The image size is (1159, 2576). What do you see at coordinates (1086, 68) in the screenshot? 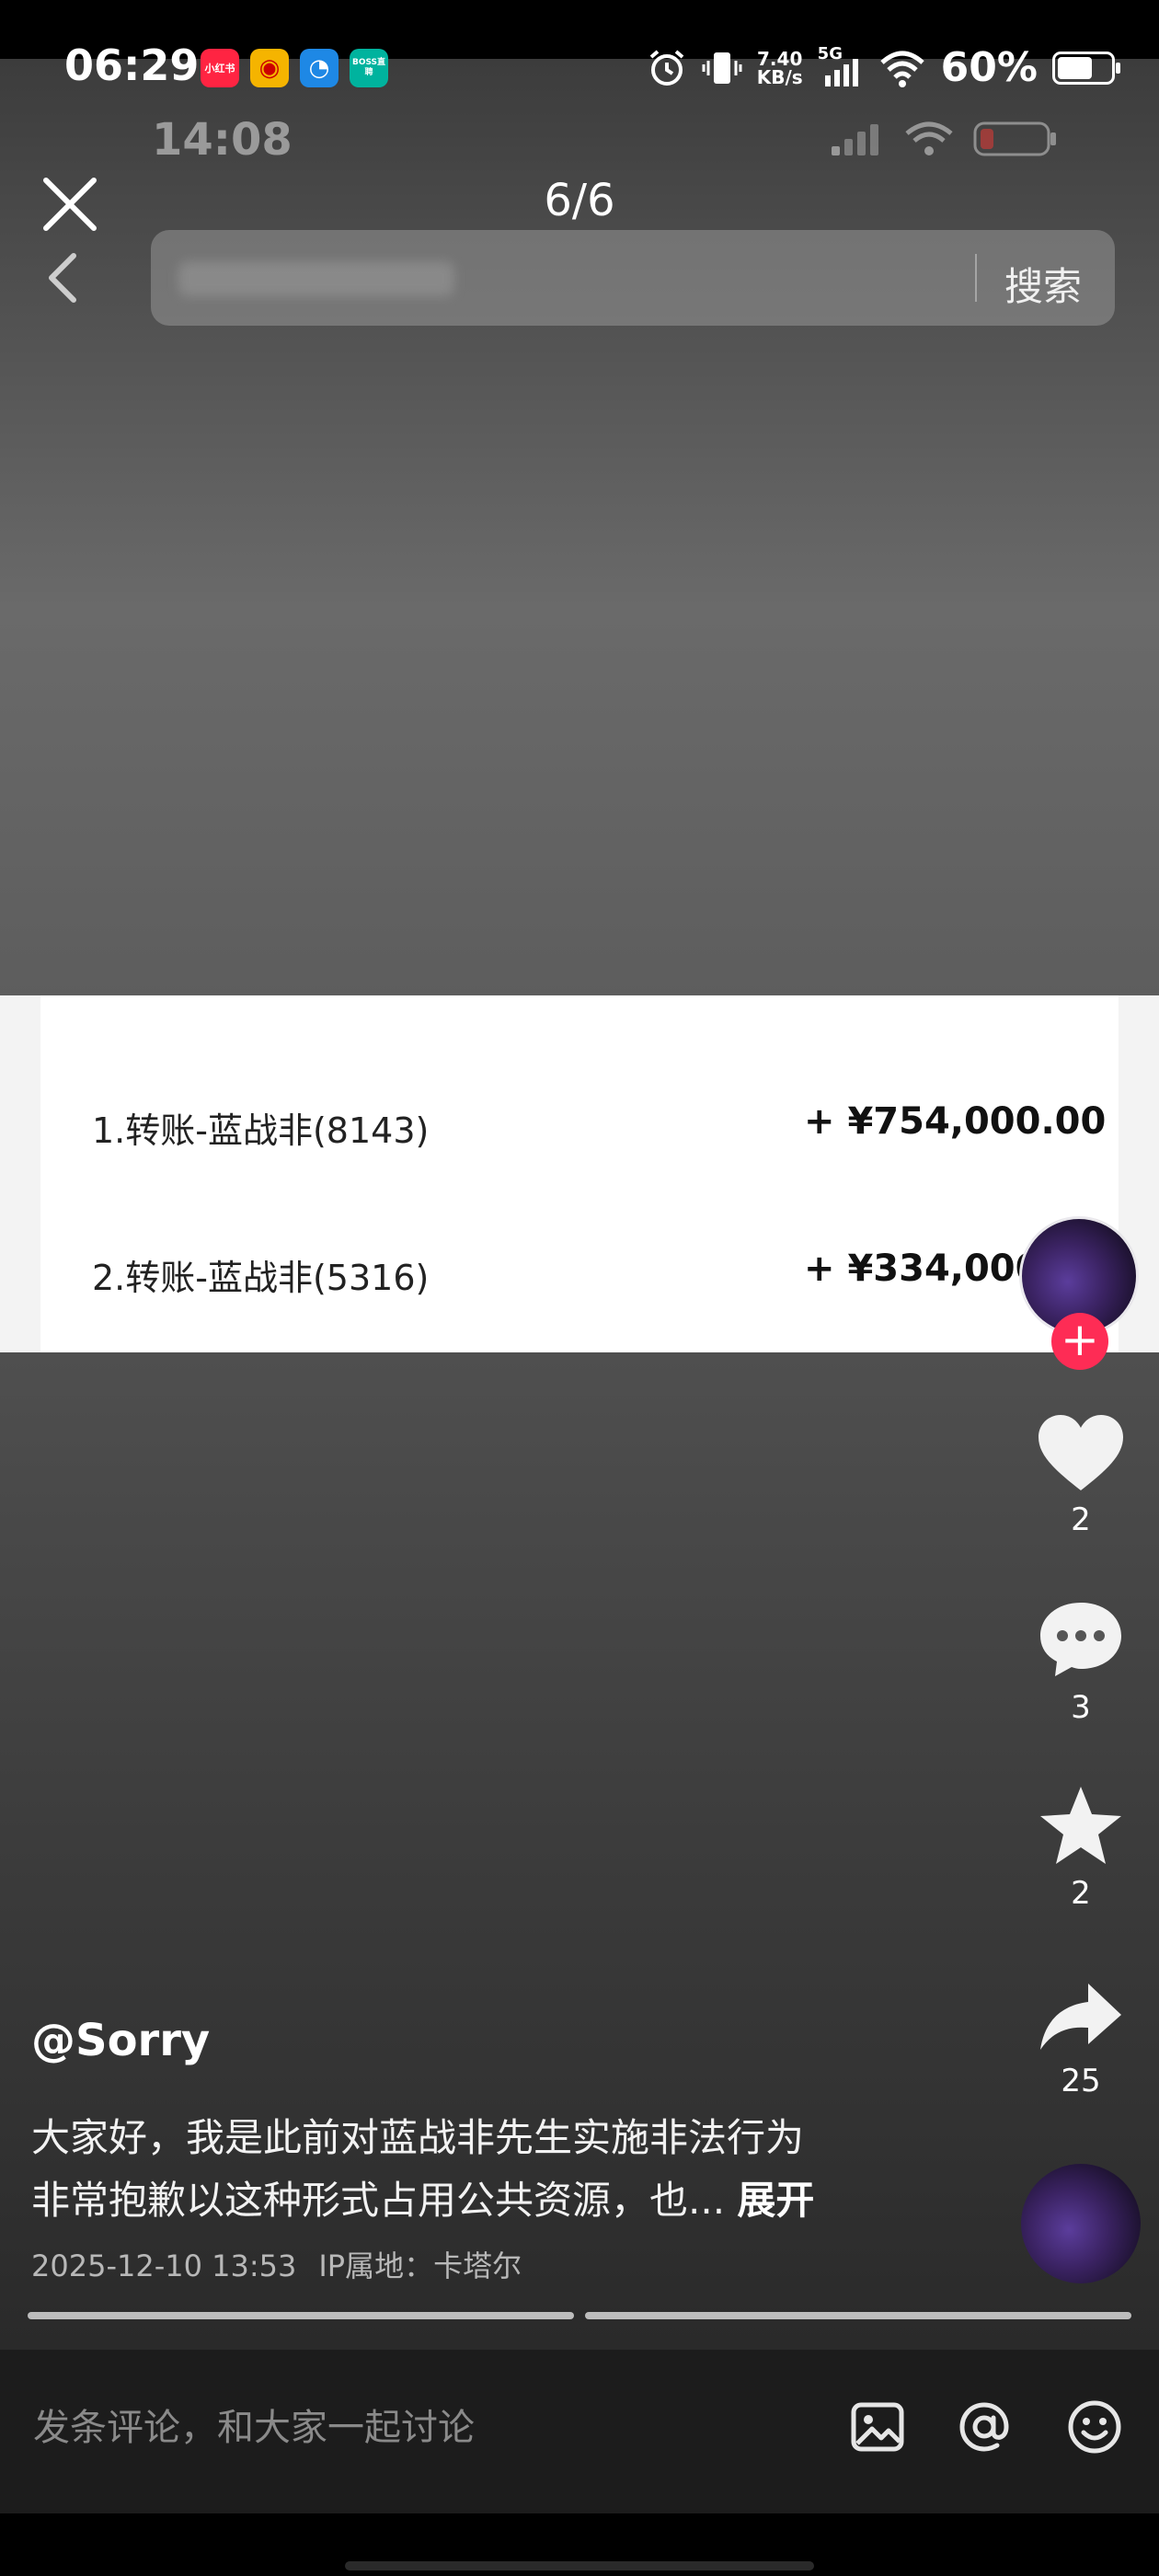
I see `battery-icon` at bounding box center [1086, 68].